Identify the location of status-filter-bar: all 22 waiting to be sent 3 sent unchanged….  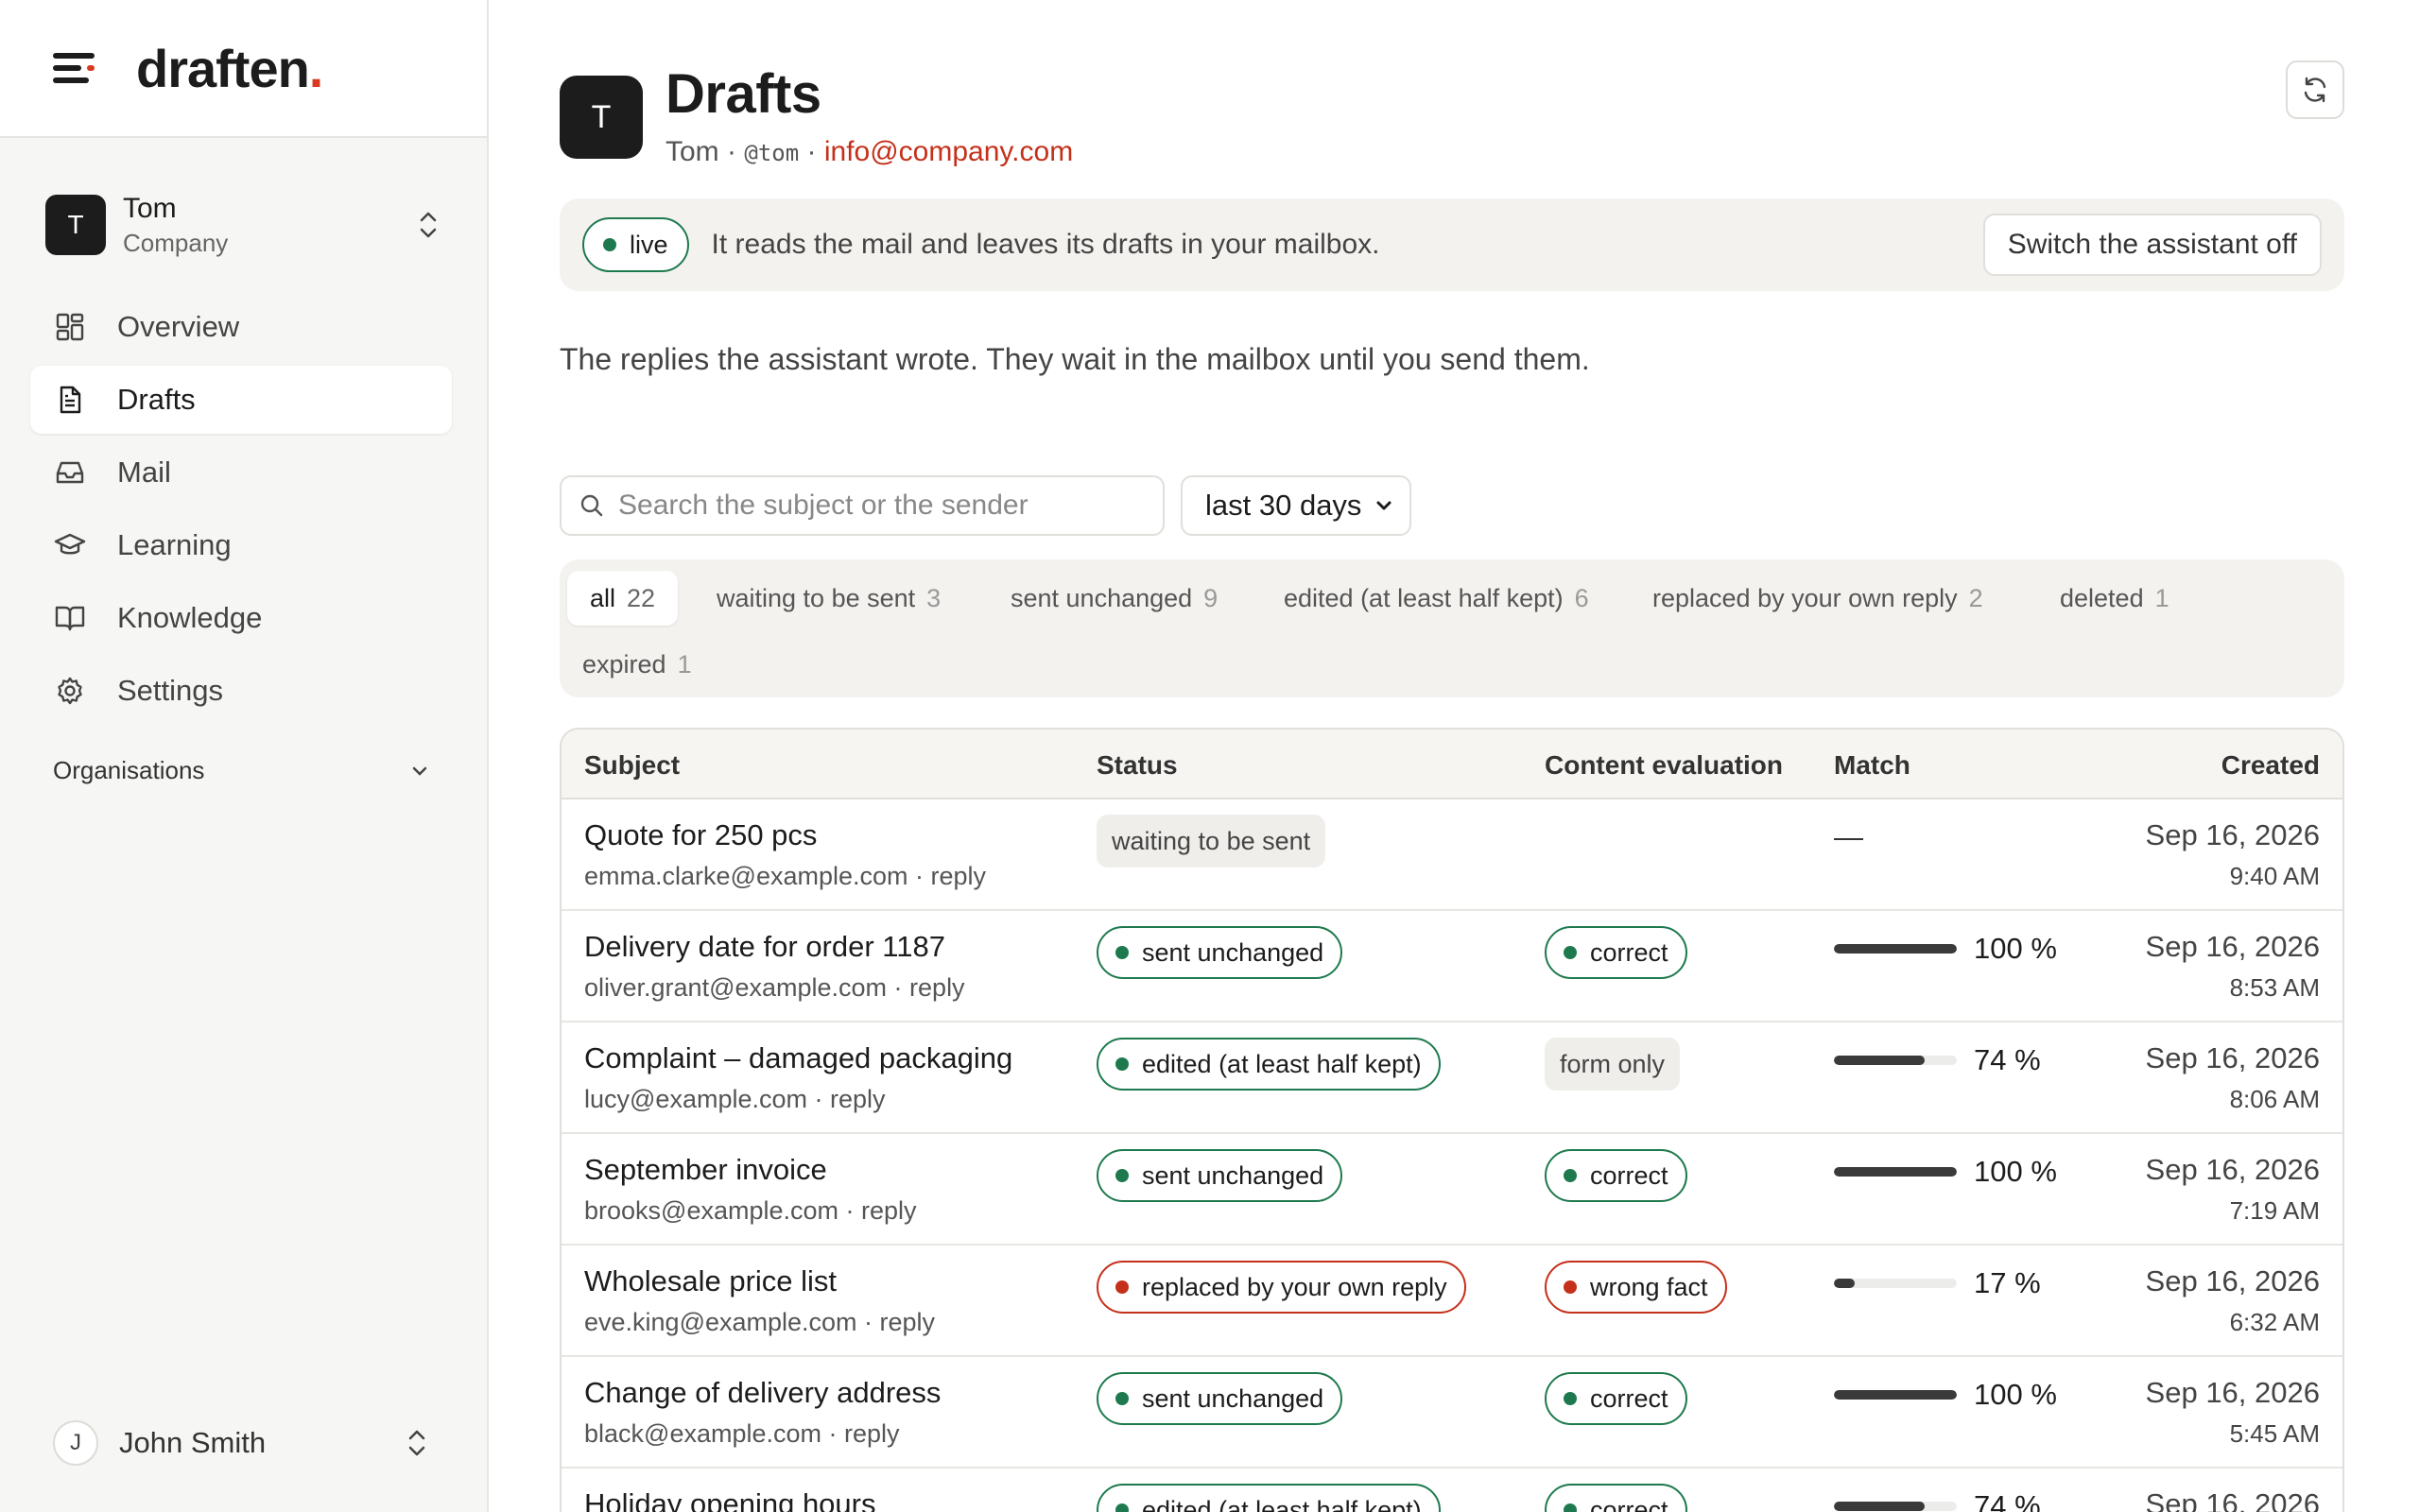
(1452, 628).